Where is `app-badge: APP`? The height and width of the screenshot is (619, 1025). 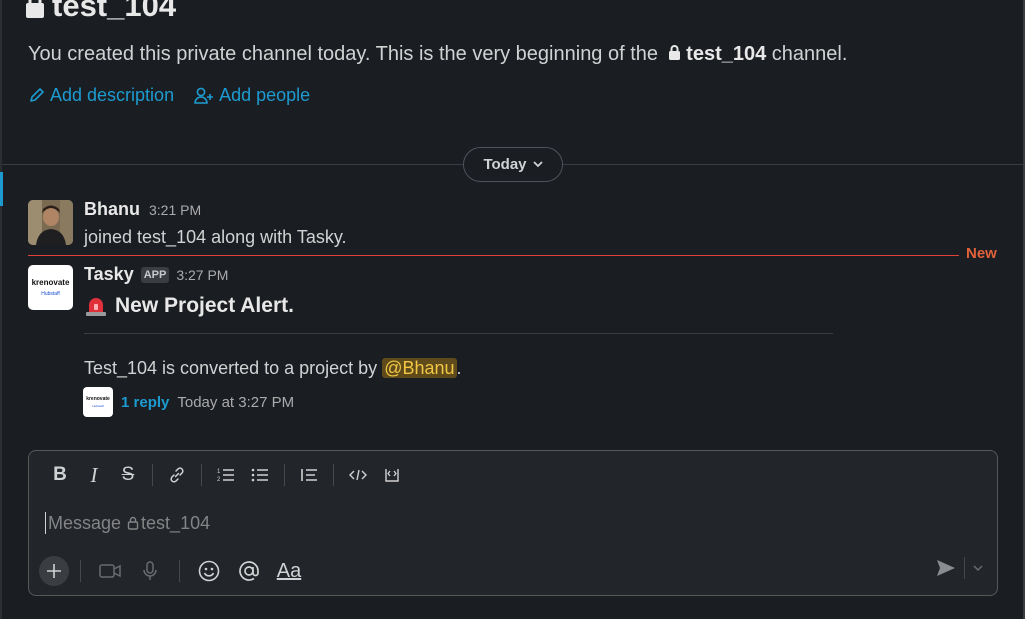 app-badge: APP is located at coordinates (155, 274).